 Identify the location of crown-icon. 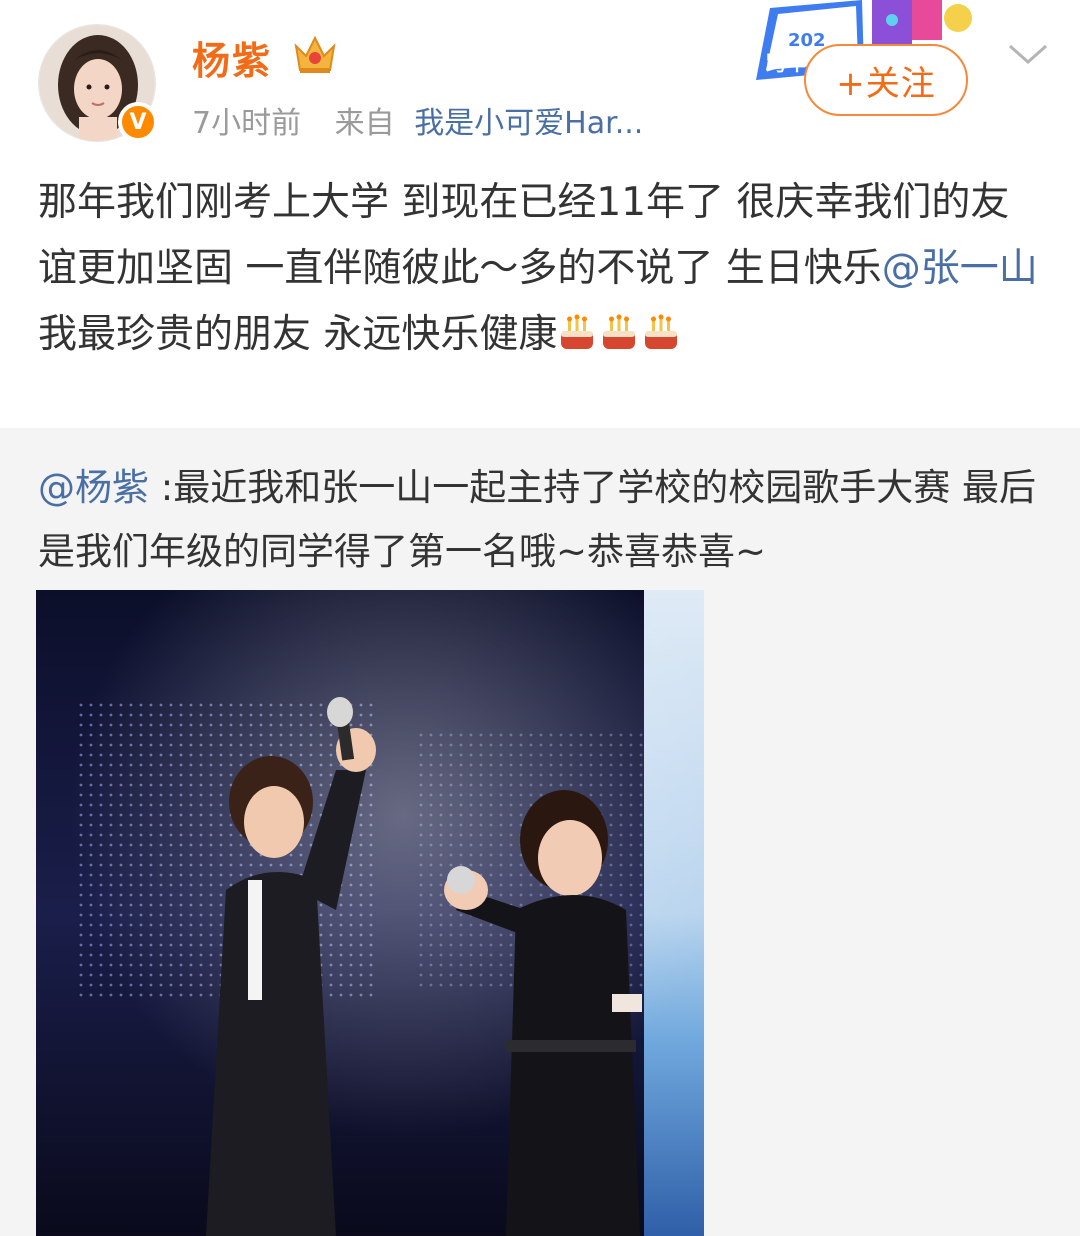
(315, 54).